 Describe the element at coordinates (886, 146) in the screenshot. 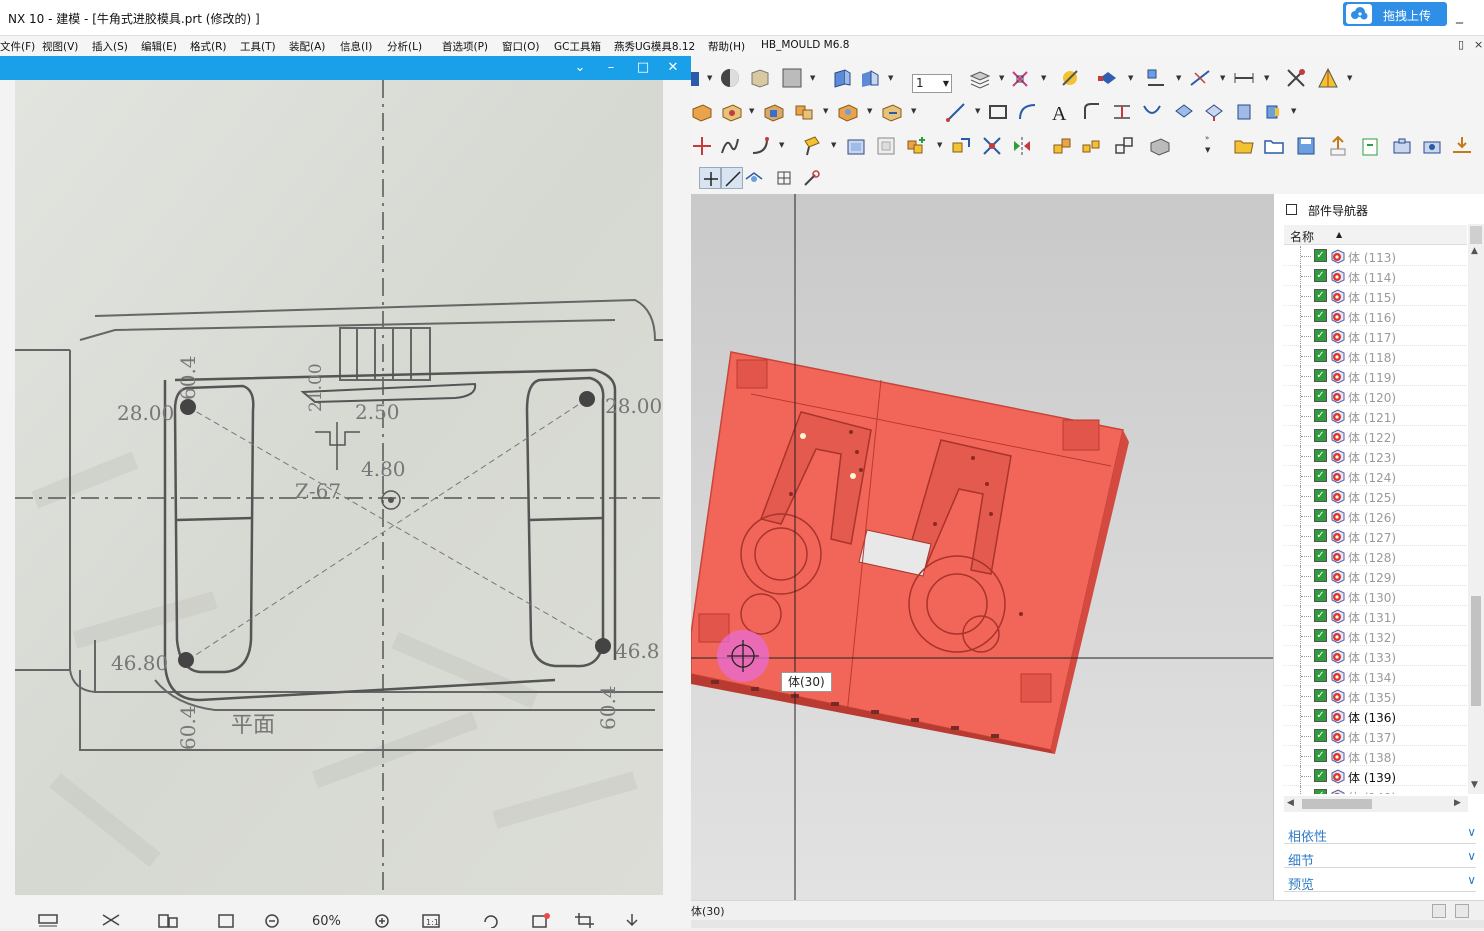

I see `drawing-sheet-icon` at that location.